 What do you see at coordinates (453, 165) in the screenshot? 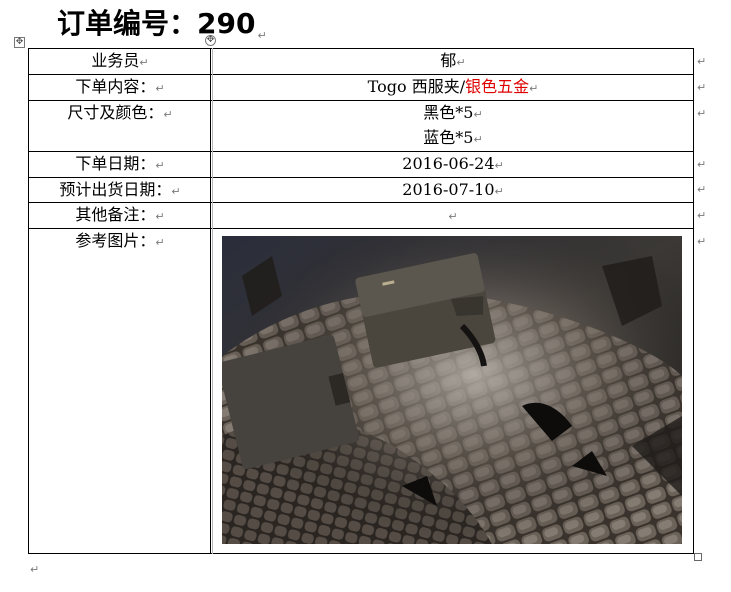
I see `value-order-date: 2016-06-24↵` at bounding box center [453, 165].